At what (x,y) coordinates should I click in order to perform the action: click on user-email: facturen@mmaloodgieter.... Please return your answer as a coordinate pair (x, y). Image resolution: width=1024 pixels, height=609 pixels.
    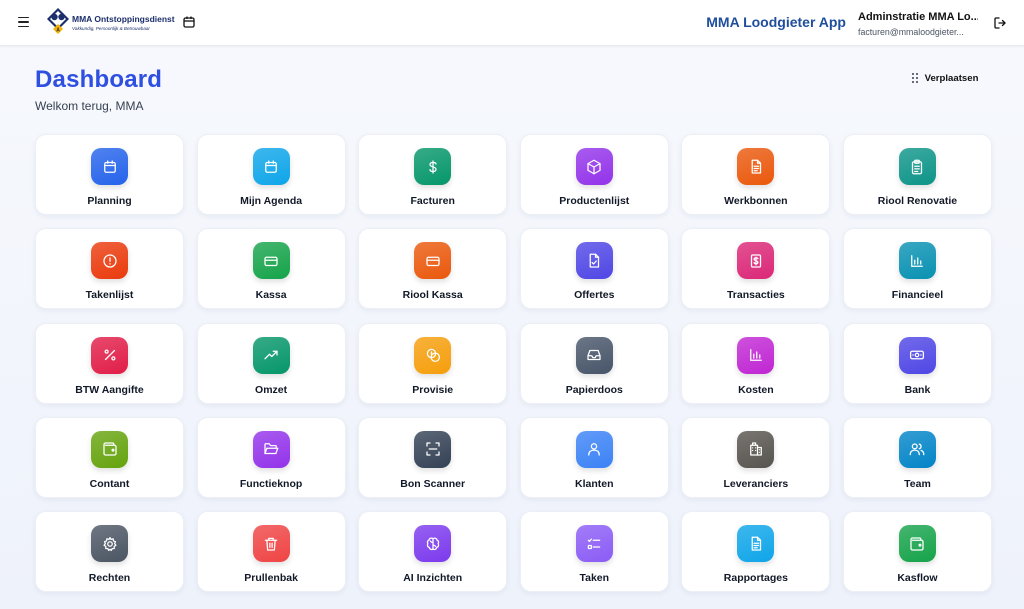
    Looking at the image, I should click on (911, 32).